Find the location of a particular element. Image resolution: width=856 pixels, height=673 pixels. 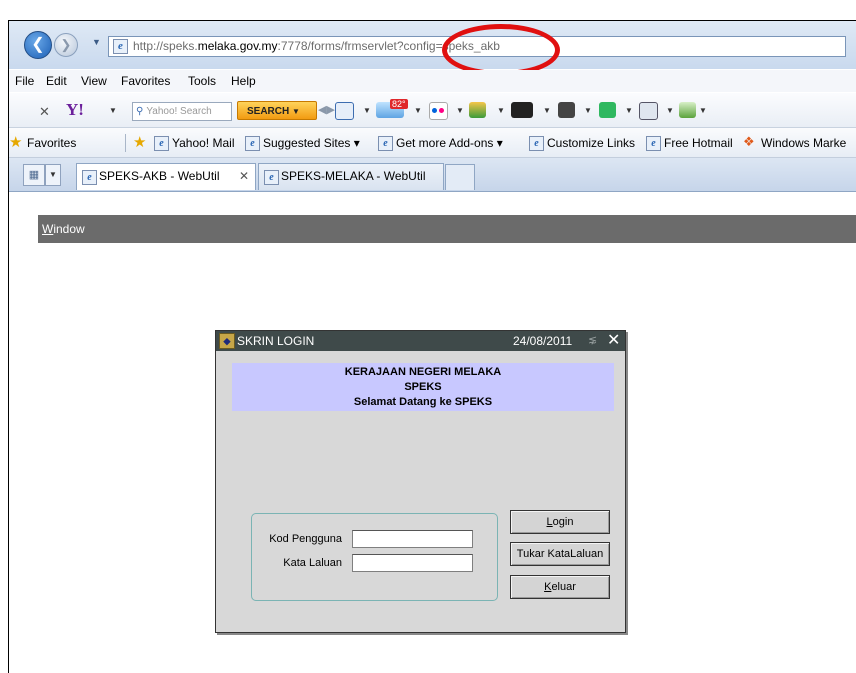

fav-customize-links: Customize Links is located at coordinates (591, 143).